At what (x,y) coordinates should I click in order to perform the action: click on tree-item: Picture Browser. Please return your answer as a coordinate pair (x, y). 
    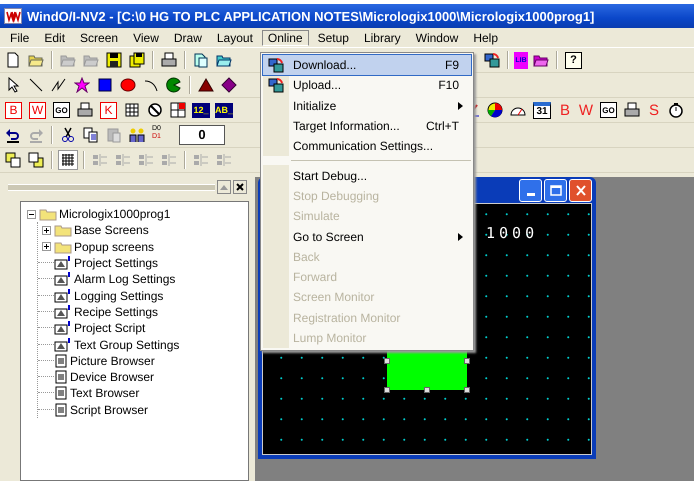
    Looking at the image, I should click on (112, 361).